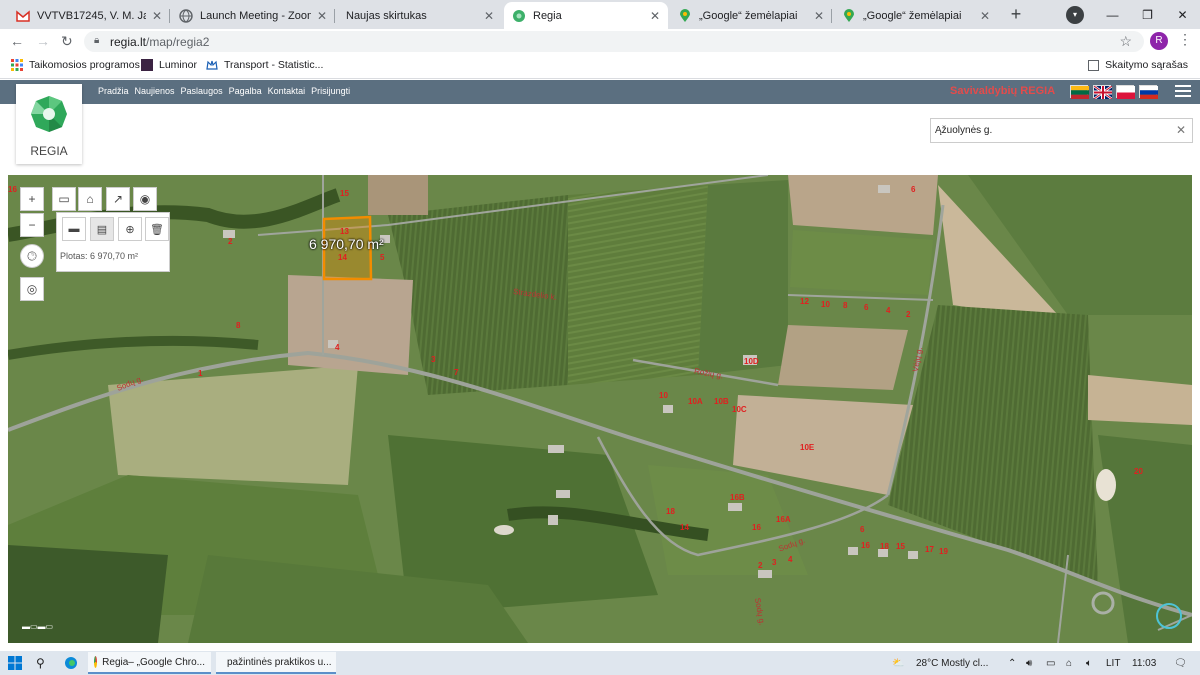 The width and height of the screenshot is (1200, 675). I want to click on tab-new-tab: Naujas skirtukas ✕, so click(420, 15).